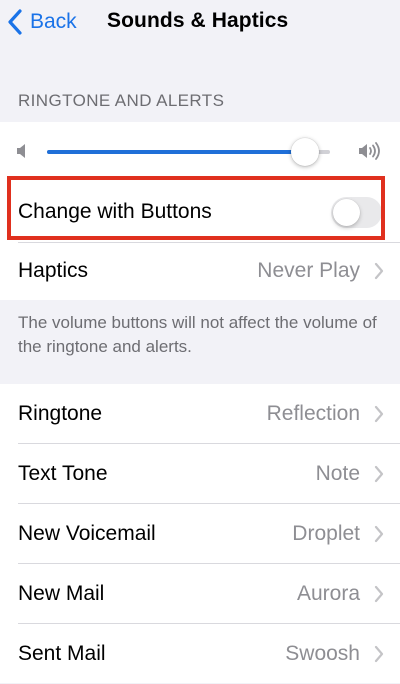 This screenshot has height=684, width=400. I want to click on list-item-label: New Voicemail, so click(87, 533).